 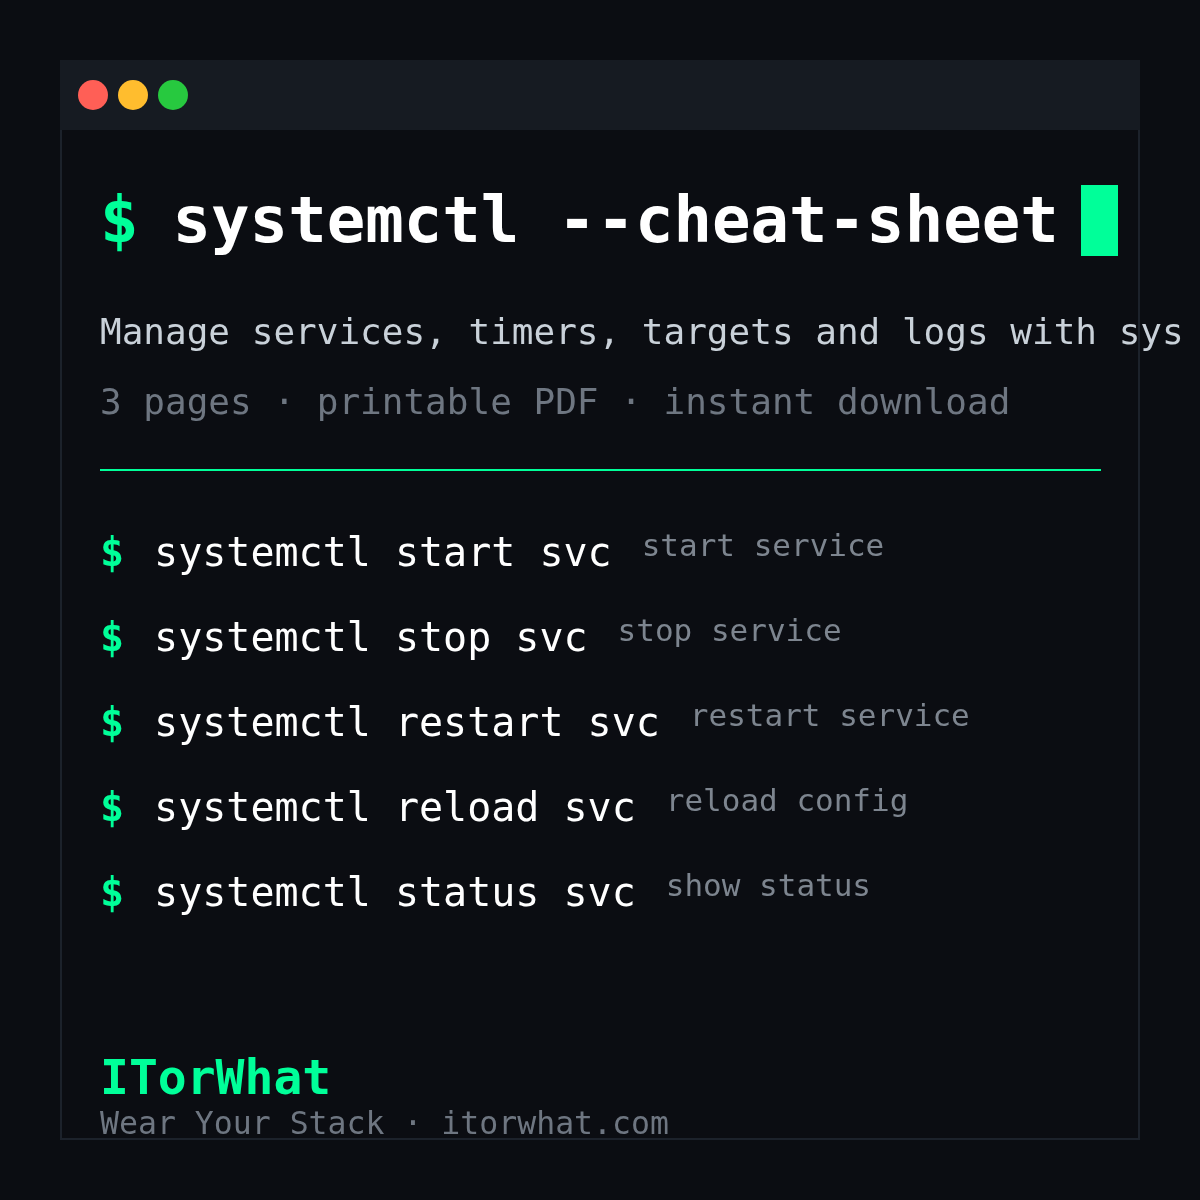 What do you see at coordinates (371, 636) in the screenshot?
I see `command-text: systemctl stop svc` at bounding box center [371, 636].